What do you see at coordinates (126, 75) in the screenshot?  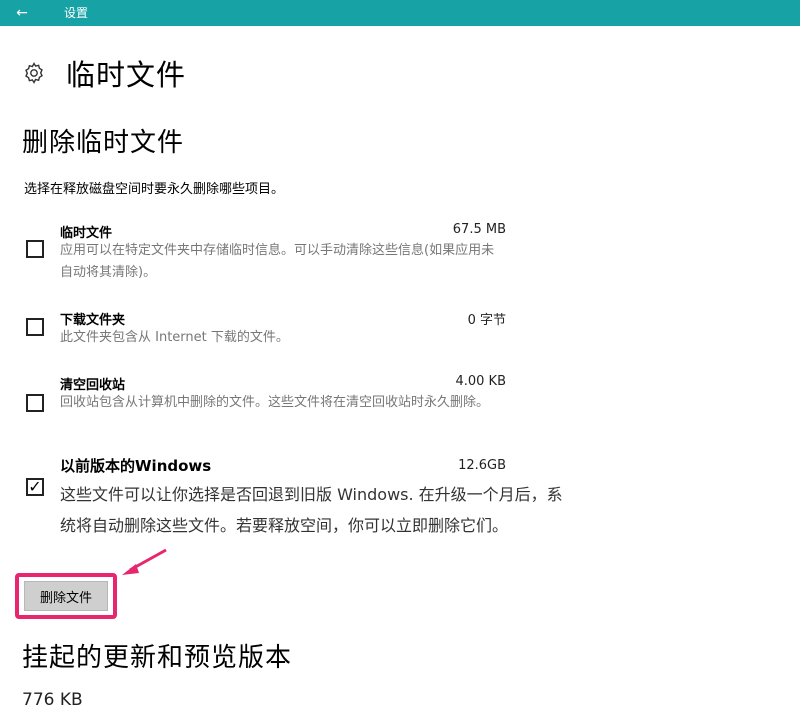 I see `page-title: 临时文件` at bounding box center [126, 75].